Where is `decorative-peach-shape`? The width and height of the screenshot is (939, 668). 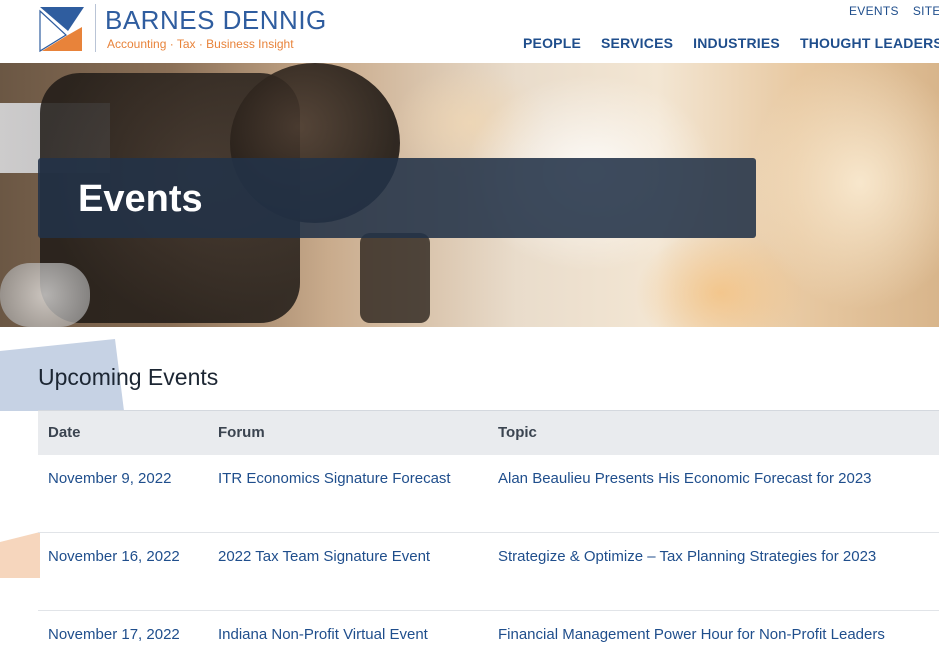 decorative-peach-shape is located at coordinates (20, 555).